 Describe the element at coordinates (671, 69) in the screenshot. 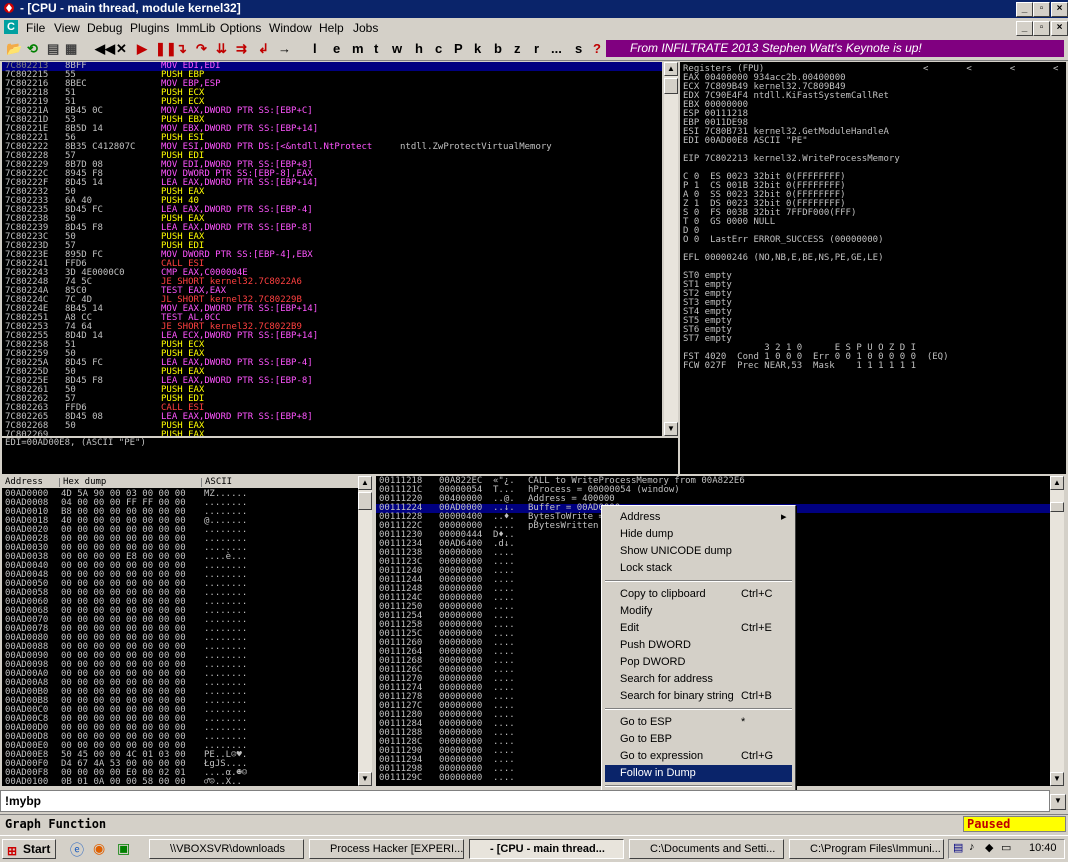

I see `scroll-up-icon: ▲` at that location.